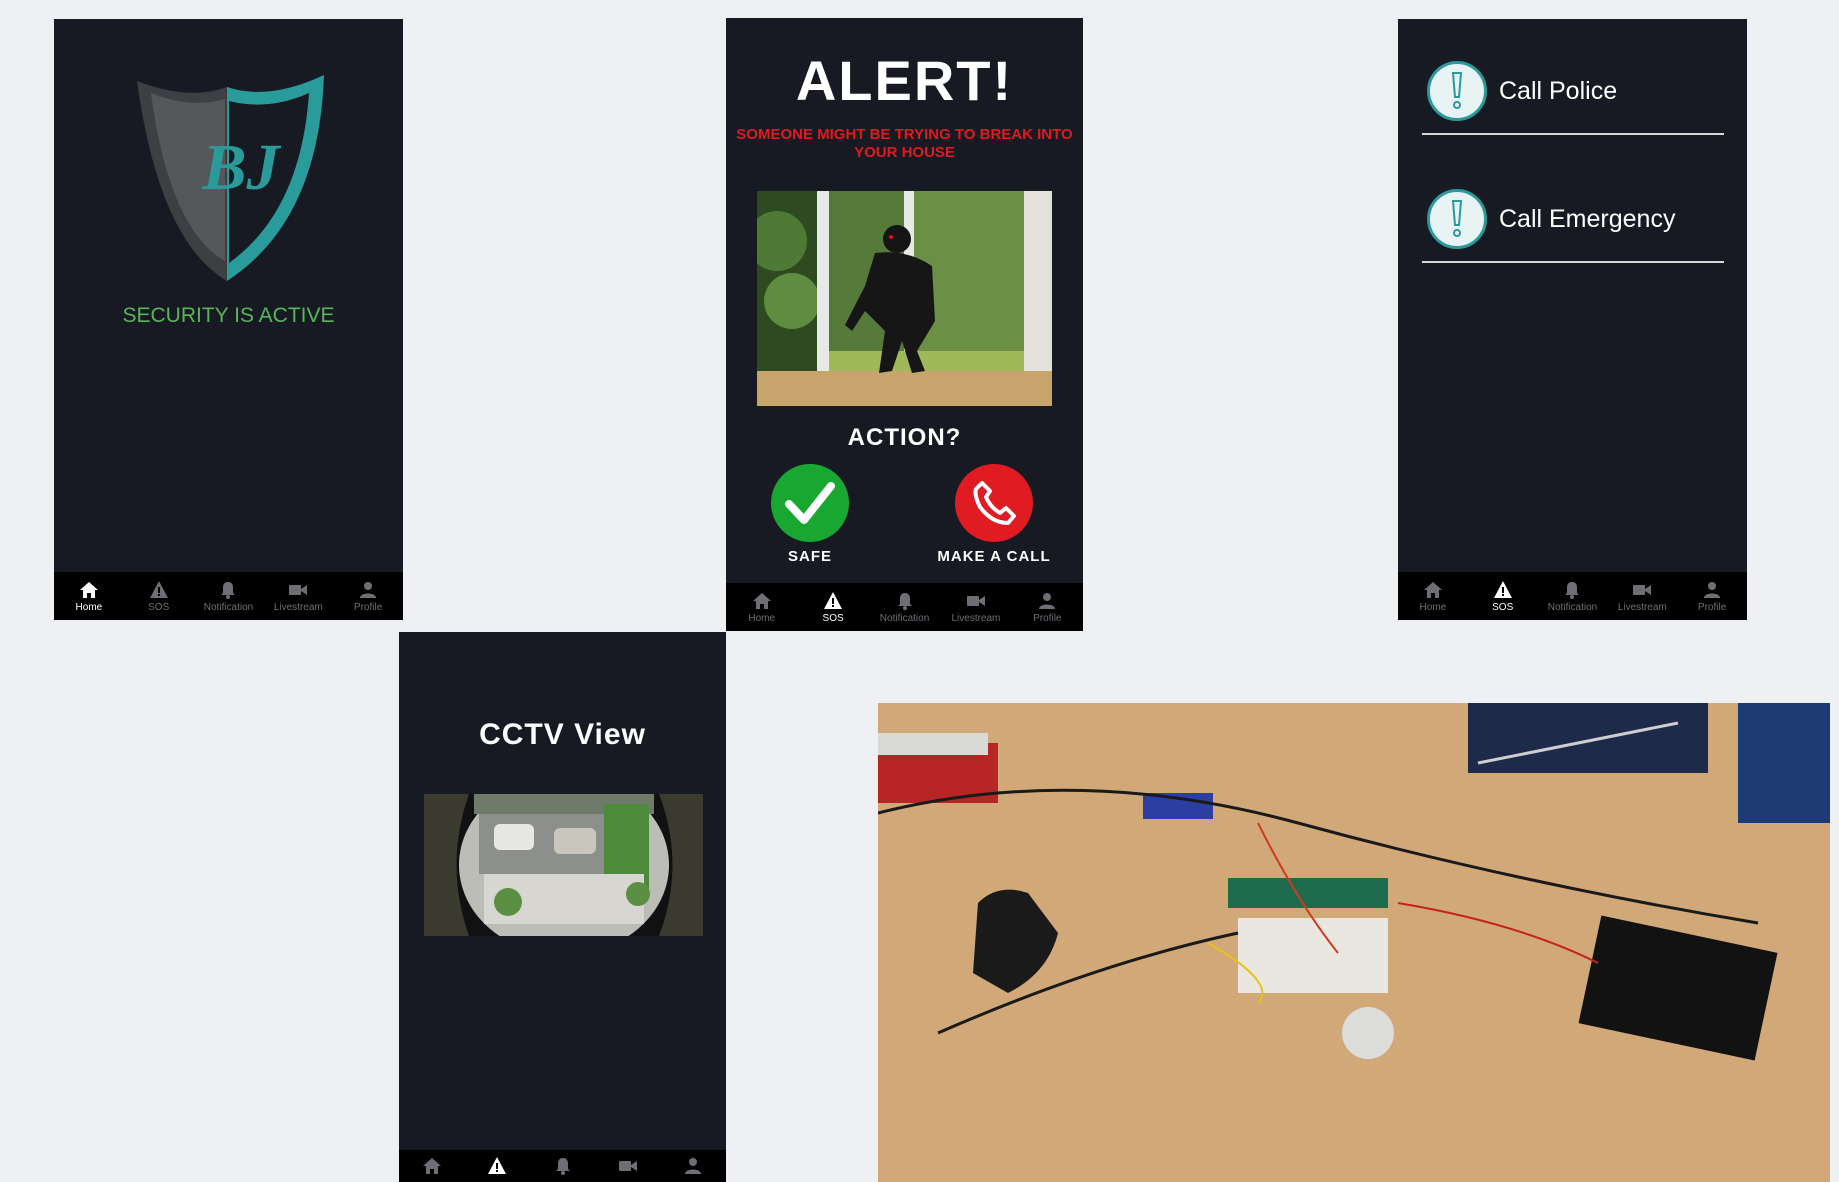  I want to click on nav-sos, so click(496, 1166).